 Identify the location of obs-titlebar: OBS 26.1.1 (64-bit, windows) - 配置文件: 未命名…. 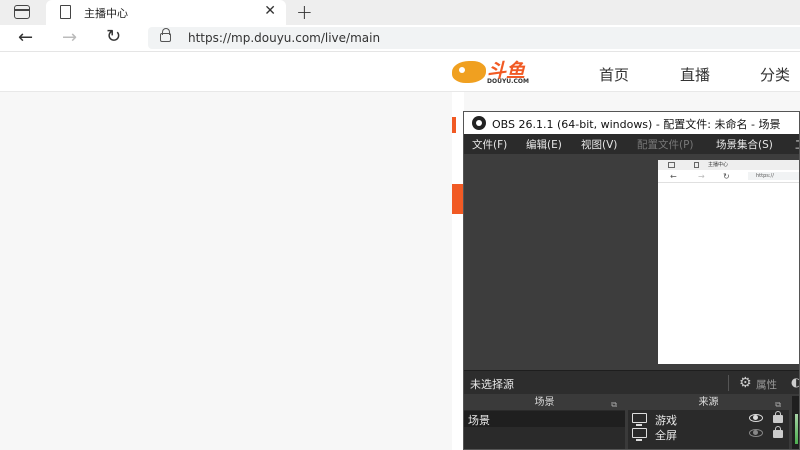
(631, 123).